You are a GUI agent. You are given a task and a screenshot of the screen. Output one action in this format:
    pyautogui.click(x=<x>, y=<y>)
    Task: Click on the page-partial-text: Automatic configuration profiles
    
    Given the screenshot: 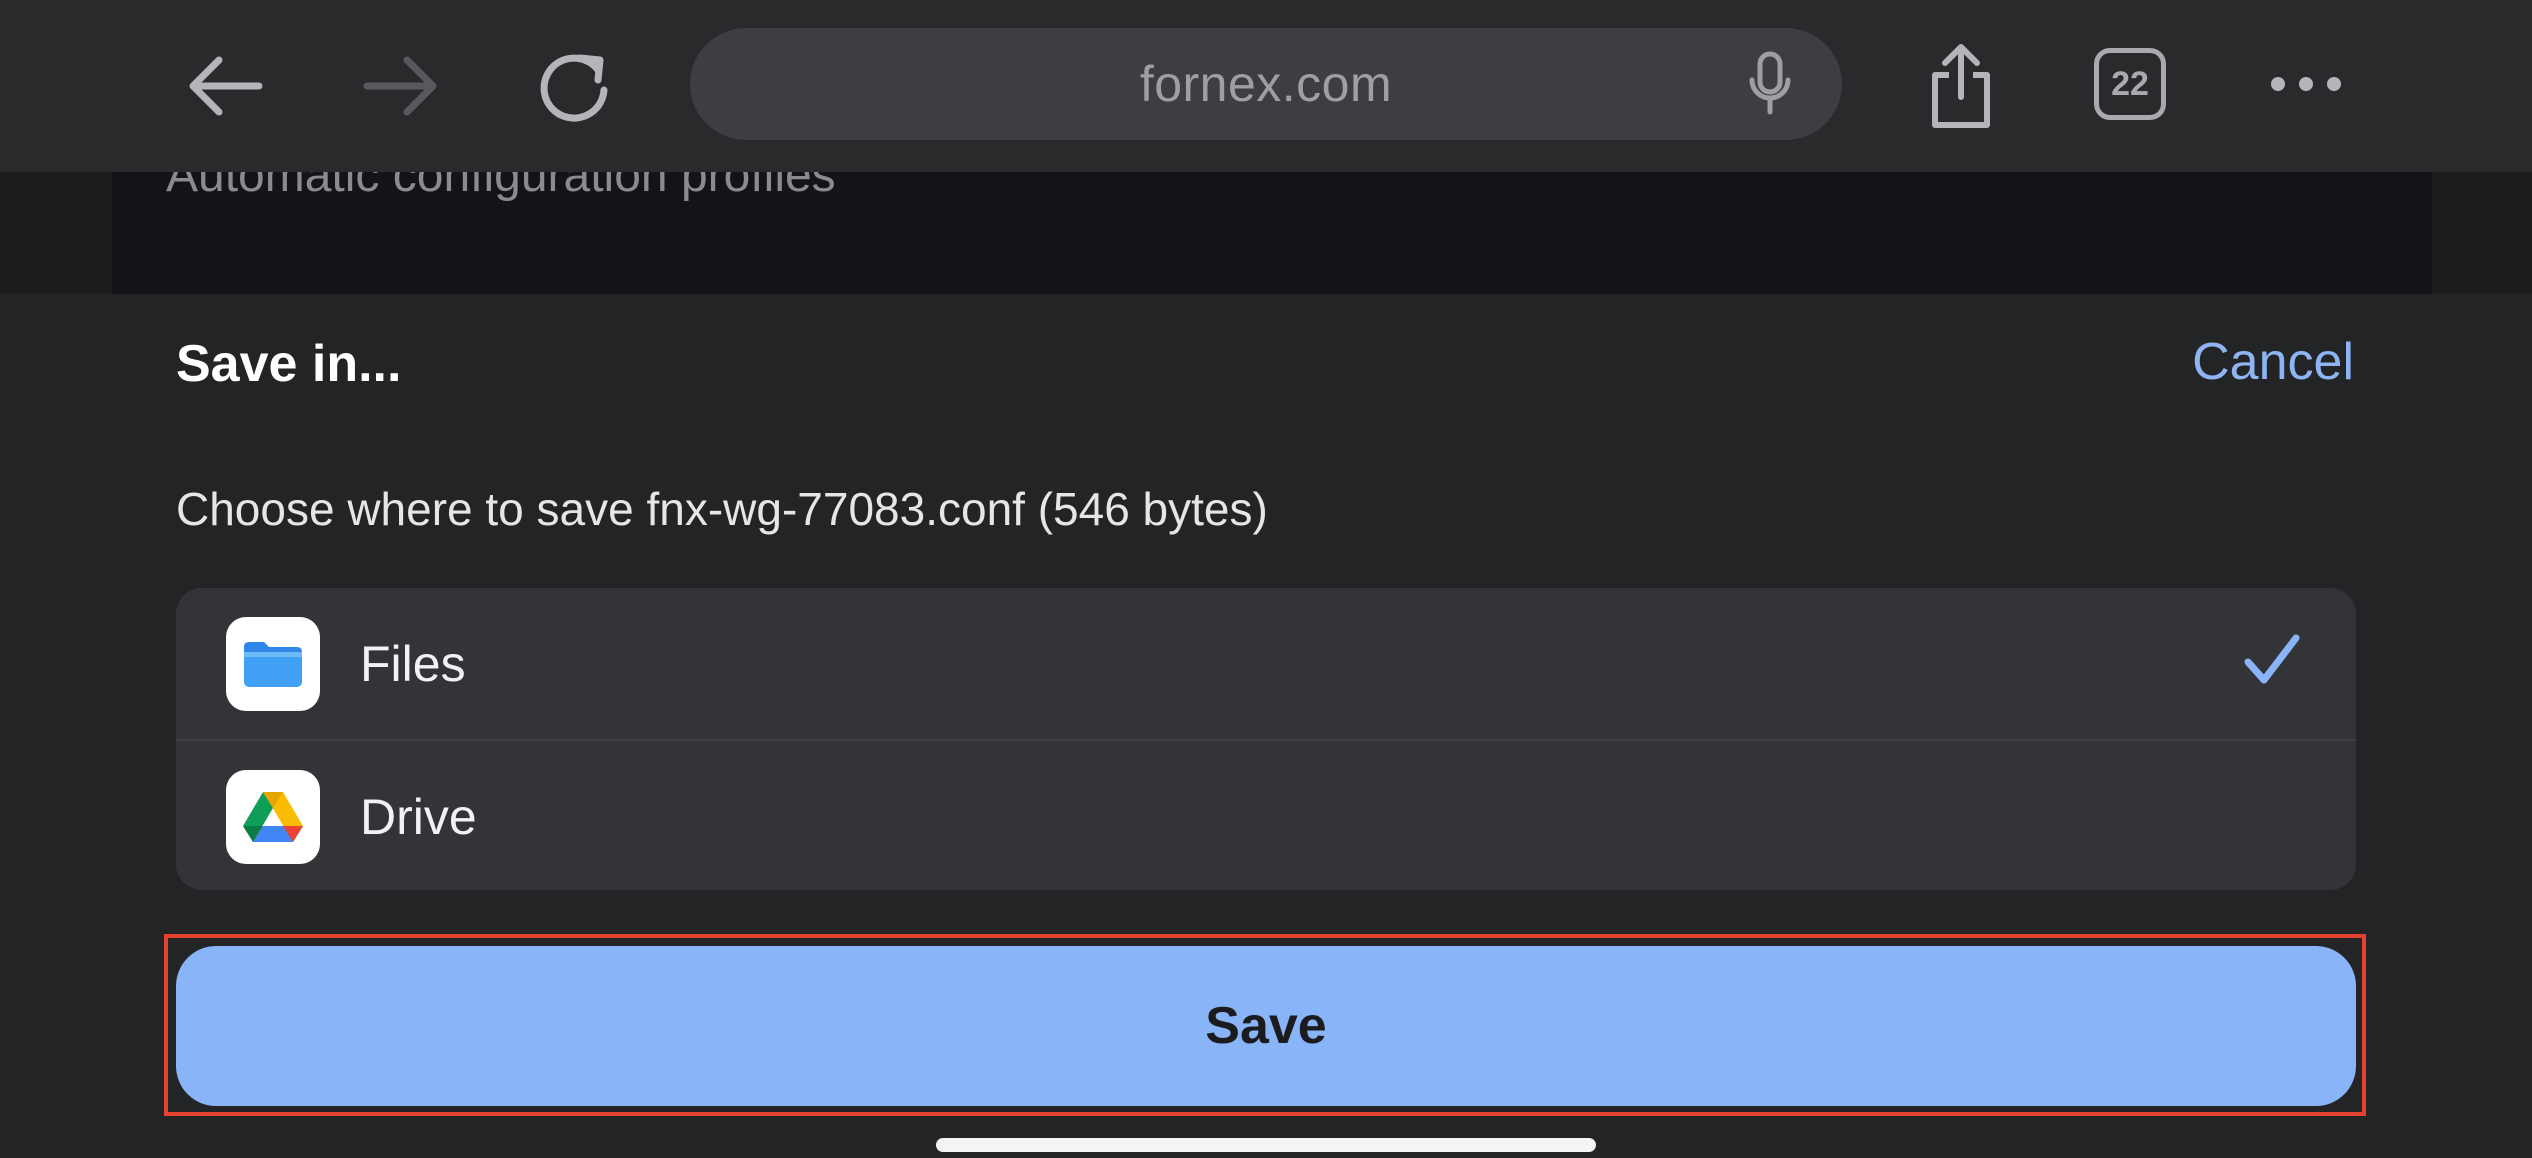 What is the action you would take?
    pyautogui.click(x=501, y=187)
    